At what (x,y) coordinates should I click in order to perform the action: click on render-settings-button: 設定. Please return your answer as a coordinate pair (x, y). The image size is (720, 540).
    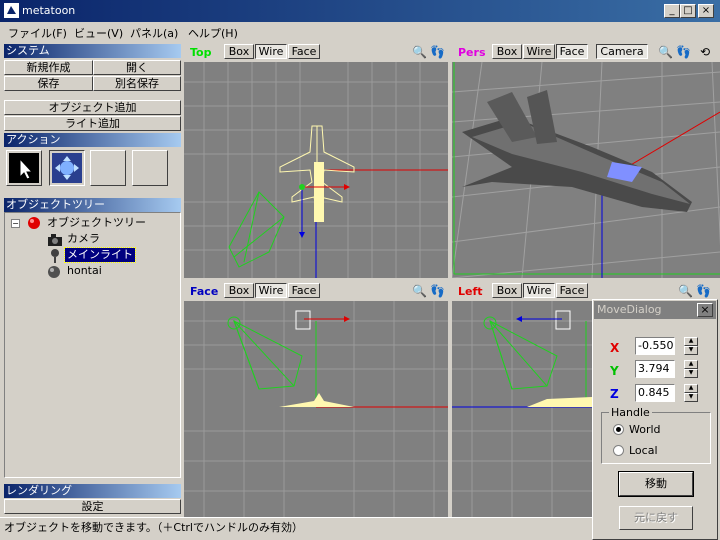
    Looking at the image, I should click on (92, 506).